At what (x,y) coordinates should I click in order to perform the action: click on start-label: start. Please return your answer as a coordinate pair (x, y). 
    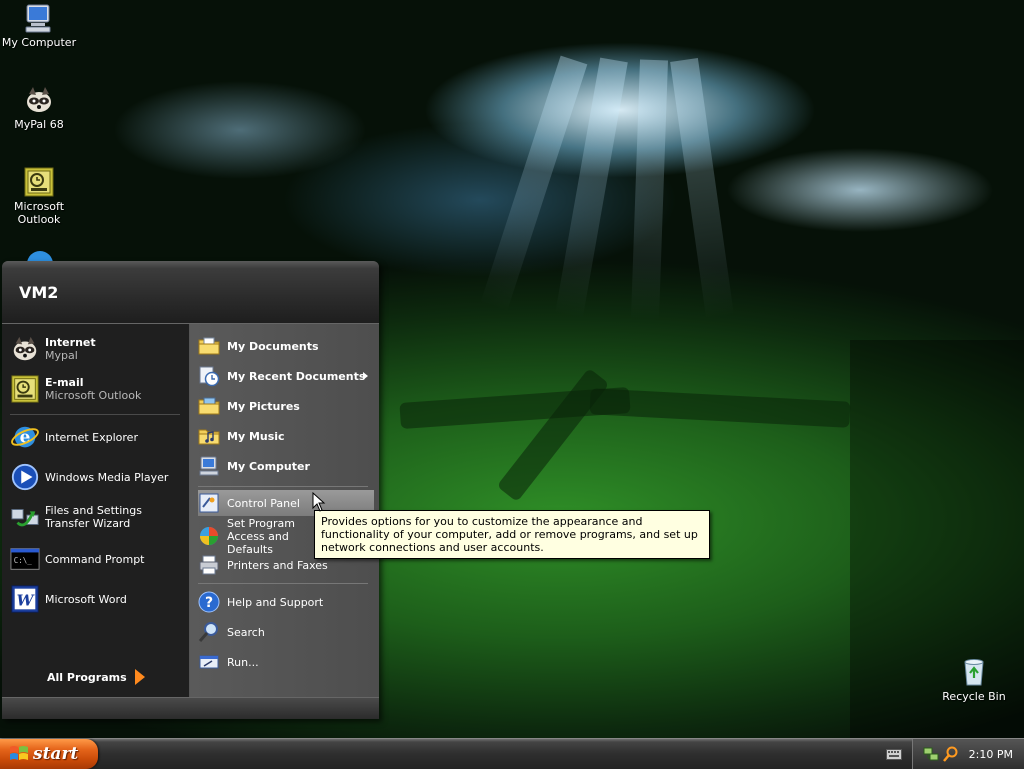
    Looking at the image, I should click on (56, 754).